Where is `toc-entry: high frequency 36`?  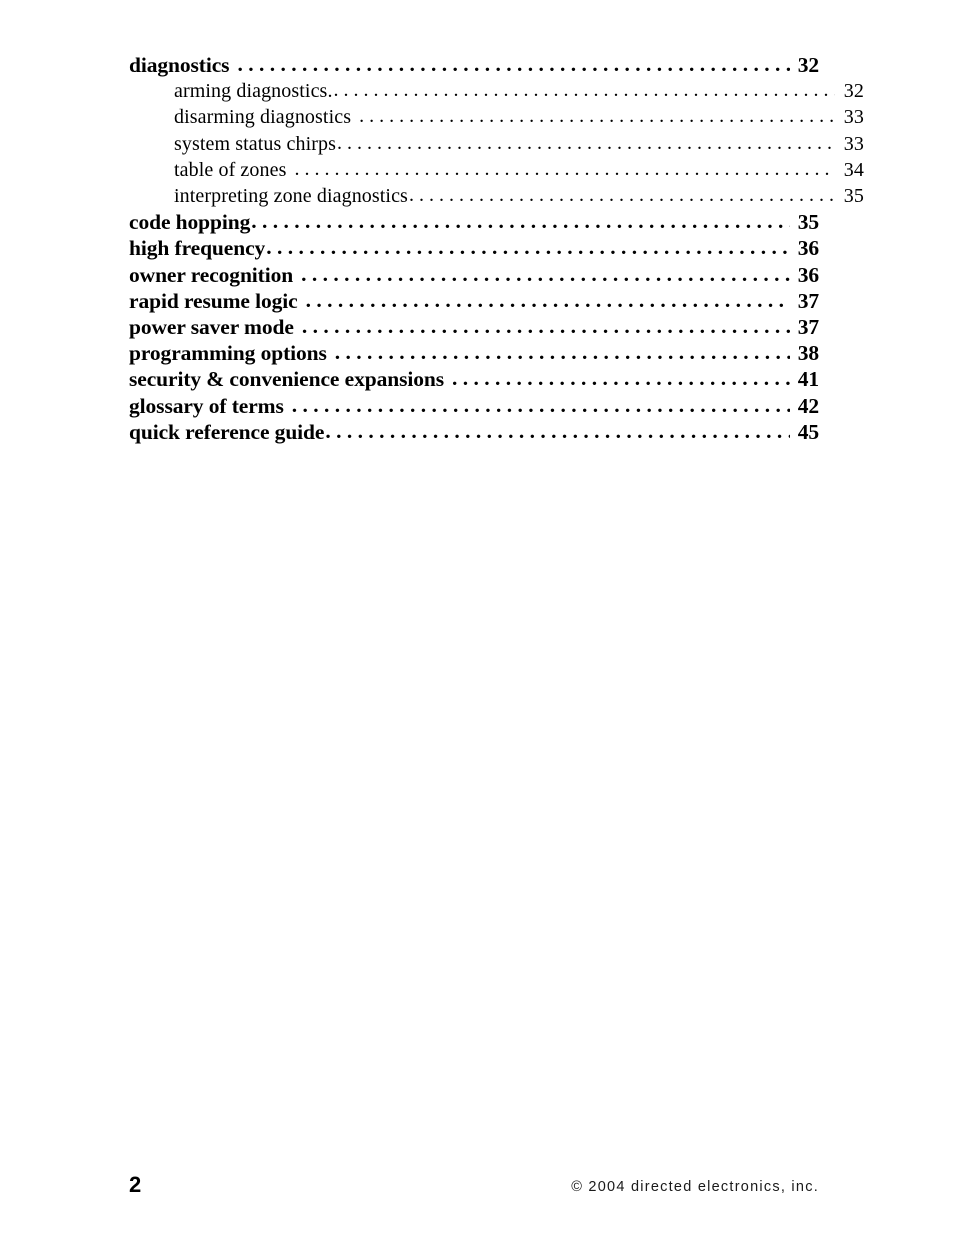
toc-entry: high frequency 36 is located at coordinates (474, 248).